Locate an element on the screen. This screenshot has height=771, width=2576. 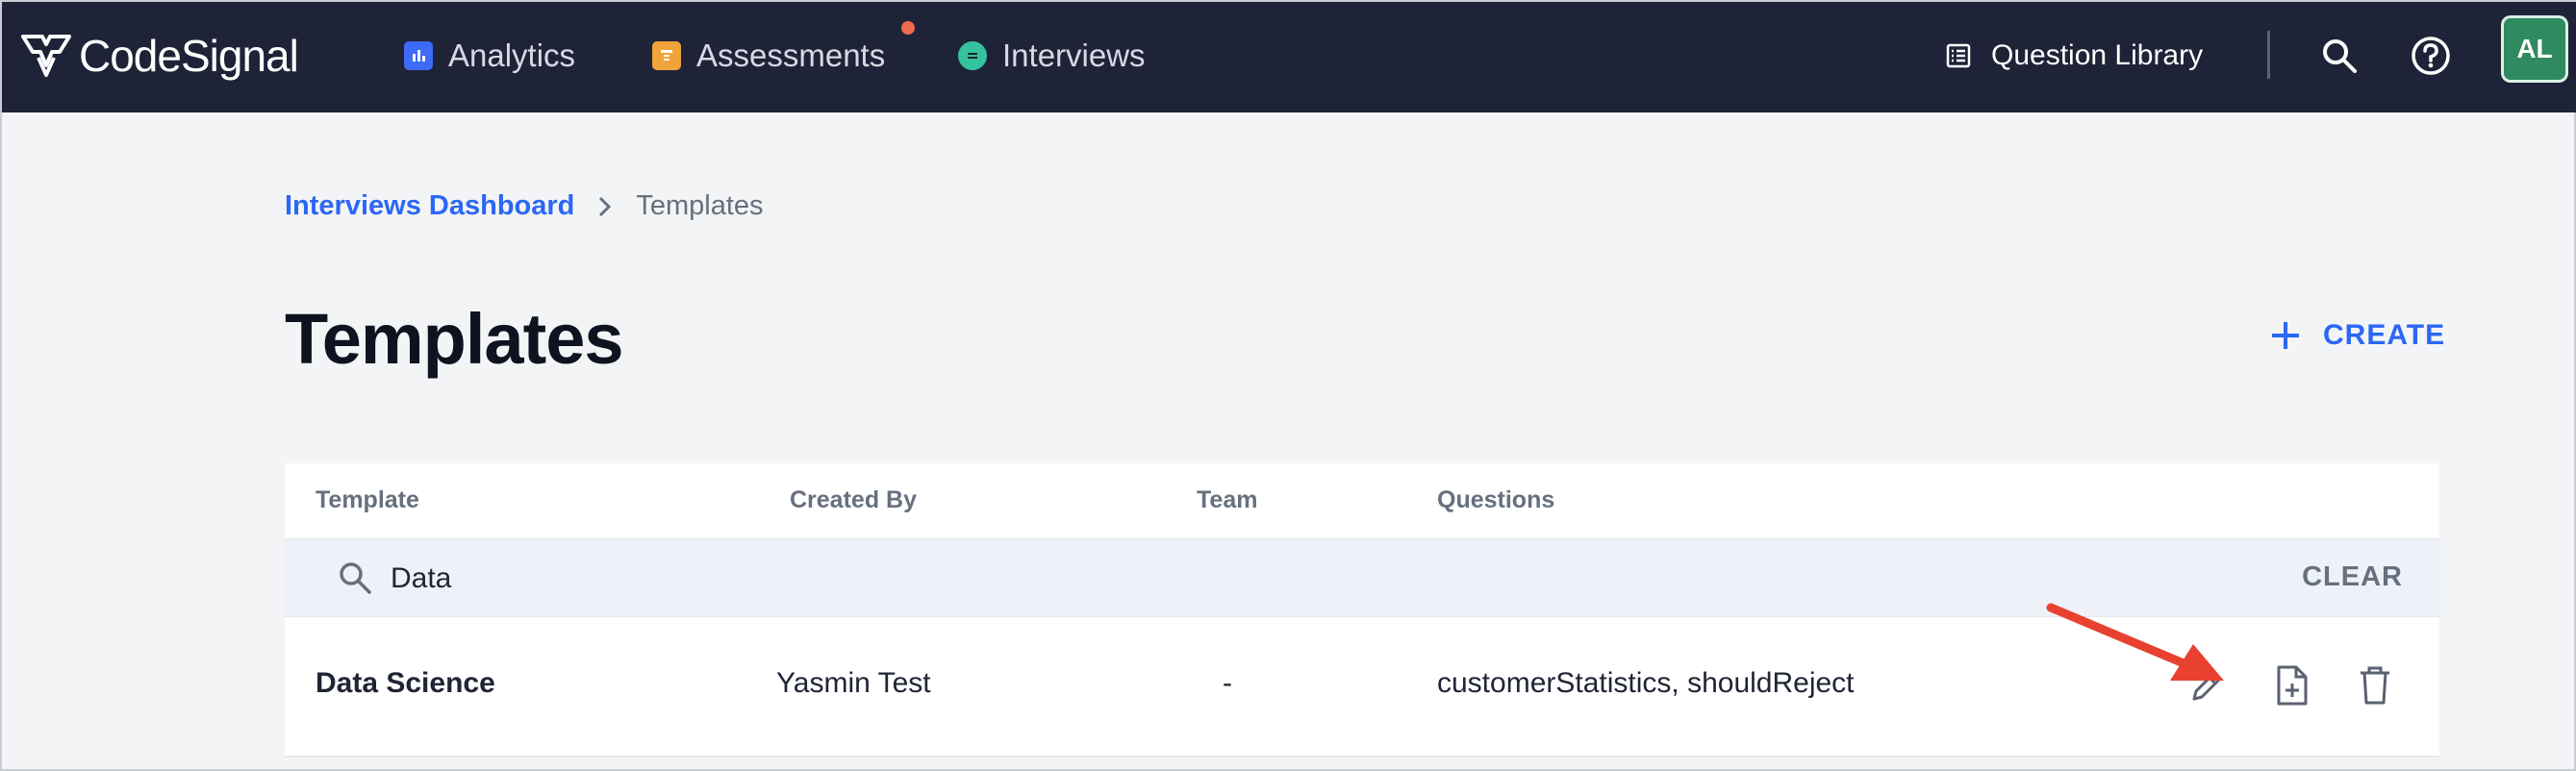
delete-button is located at coordinates (2375, 685).